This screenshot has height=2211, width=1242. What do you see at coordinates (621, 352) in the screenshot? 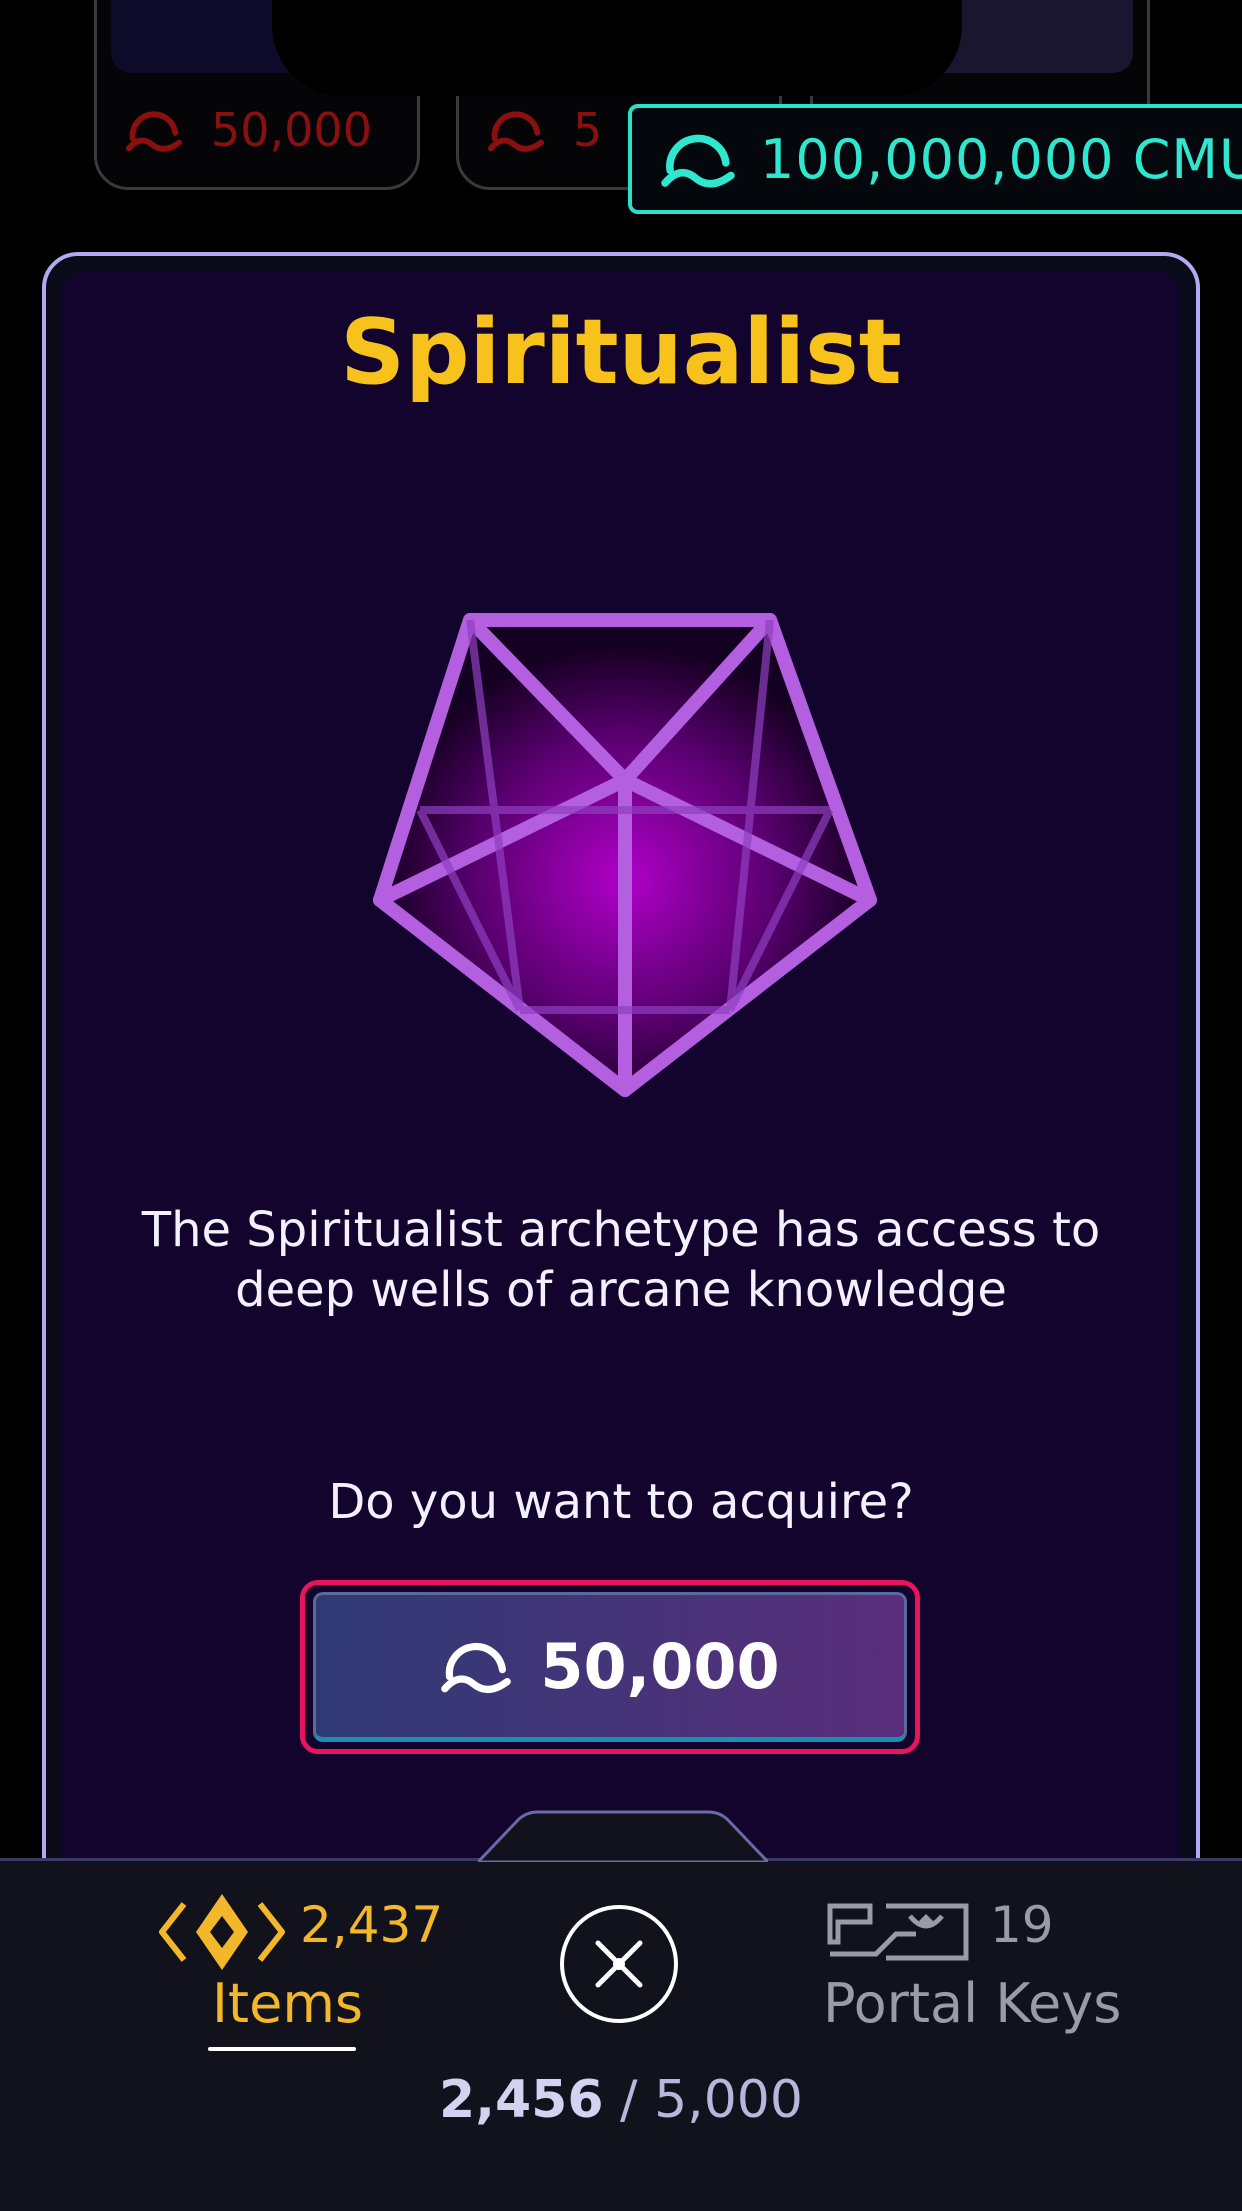
I see `item-title: Spiritualist` at bounding box center [621, 352].